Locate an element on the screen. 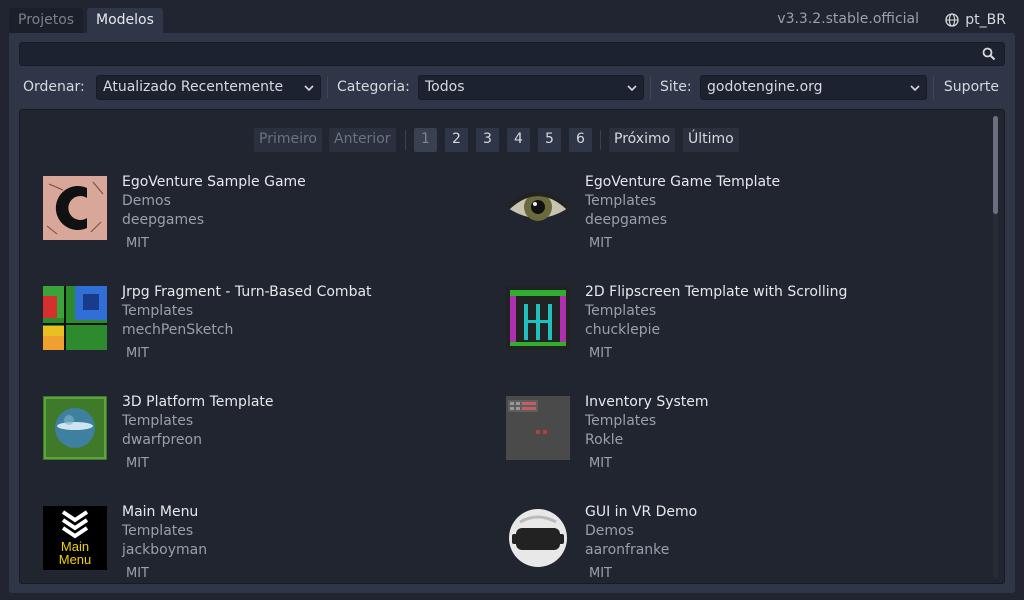  version-label: v3.3.2.stable.official is located at coordinates (848, 19).